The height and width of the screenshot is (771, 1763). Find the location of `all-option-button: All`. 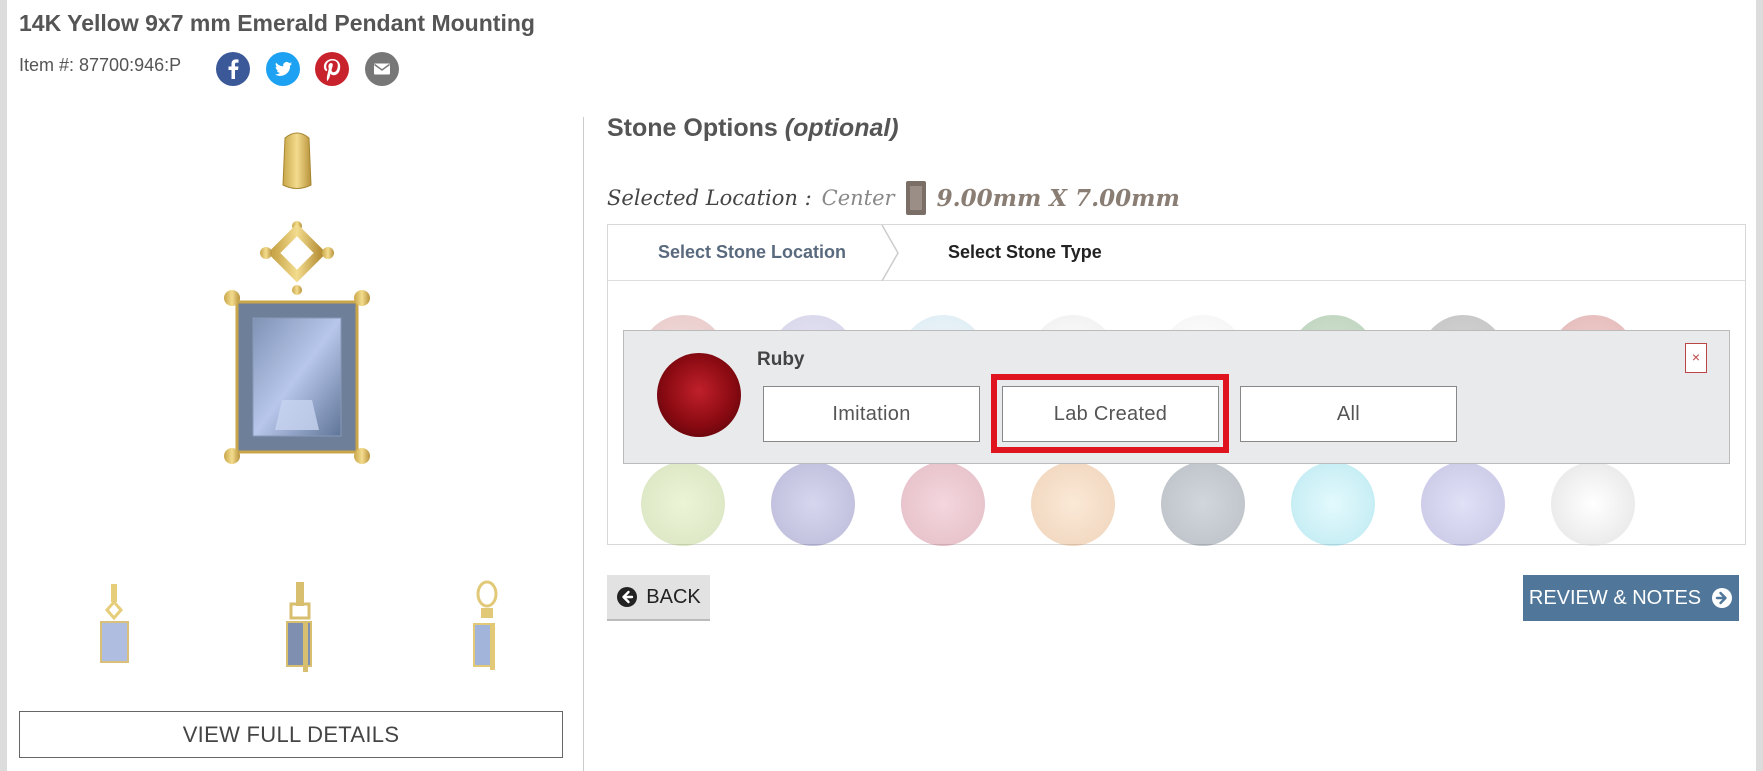

all-option-button: All is located at coordinates (1348, 414).